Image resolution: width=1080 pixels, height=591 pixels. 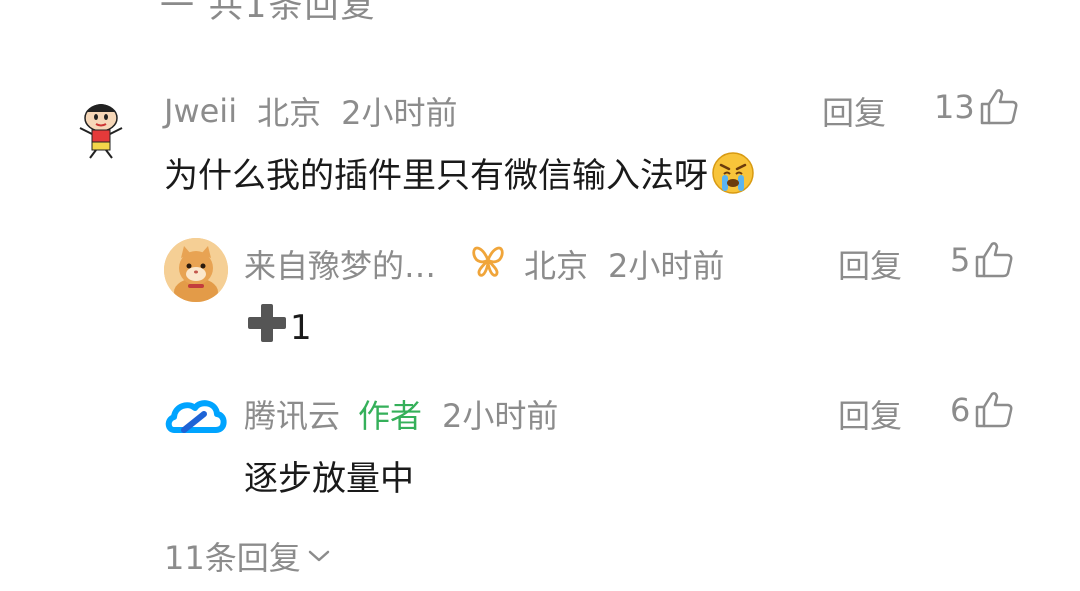 I want to click on like-button: 13, so click(x=976, y=107).